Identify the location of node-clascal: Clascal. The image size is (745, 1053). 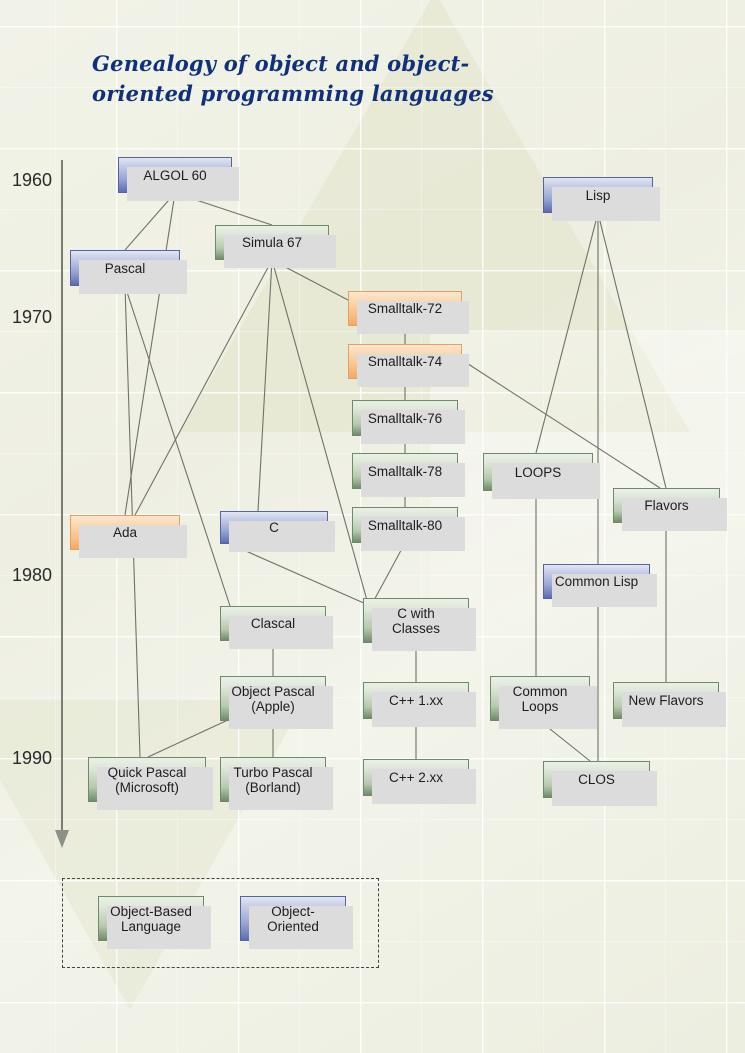
(276, 627).